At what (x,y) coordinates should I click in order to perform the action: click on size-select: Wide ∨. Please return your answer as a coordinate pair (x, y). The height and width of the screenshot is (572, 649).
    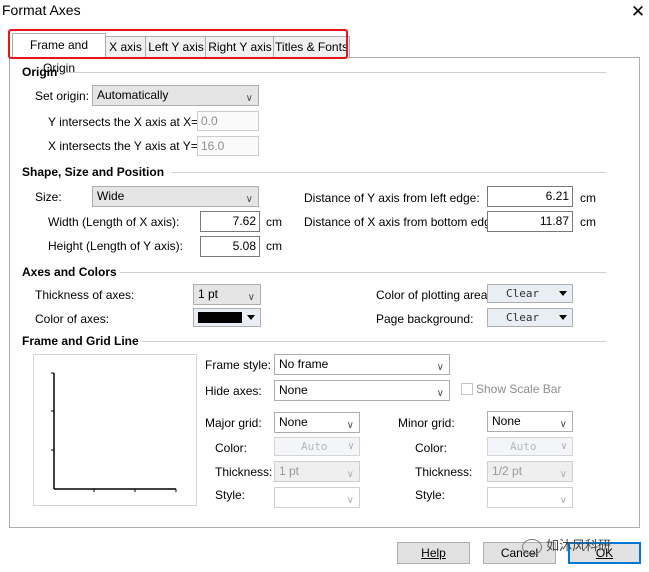
    Looking at the image, I should click on (175, 196).